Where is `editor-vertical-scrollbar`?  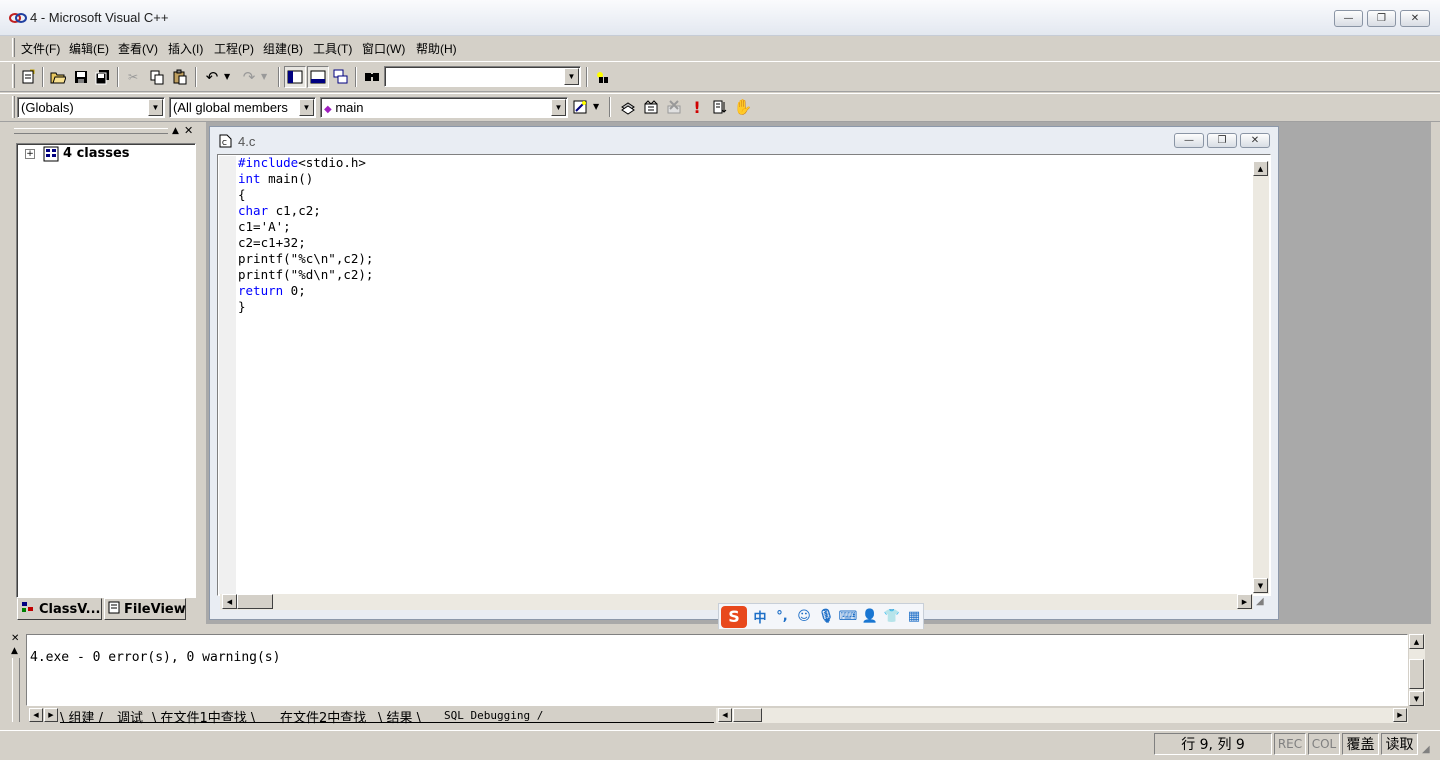 editor-vertical-scrollbar is located at coordinates (1261, 377).